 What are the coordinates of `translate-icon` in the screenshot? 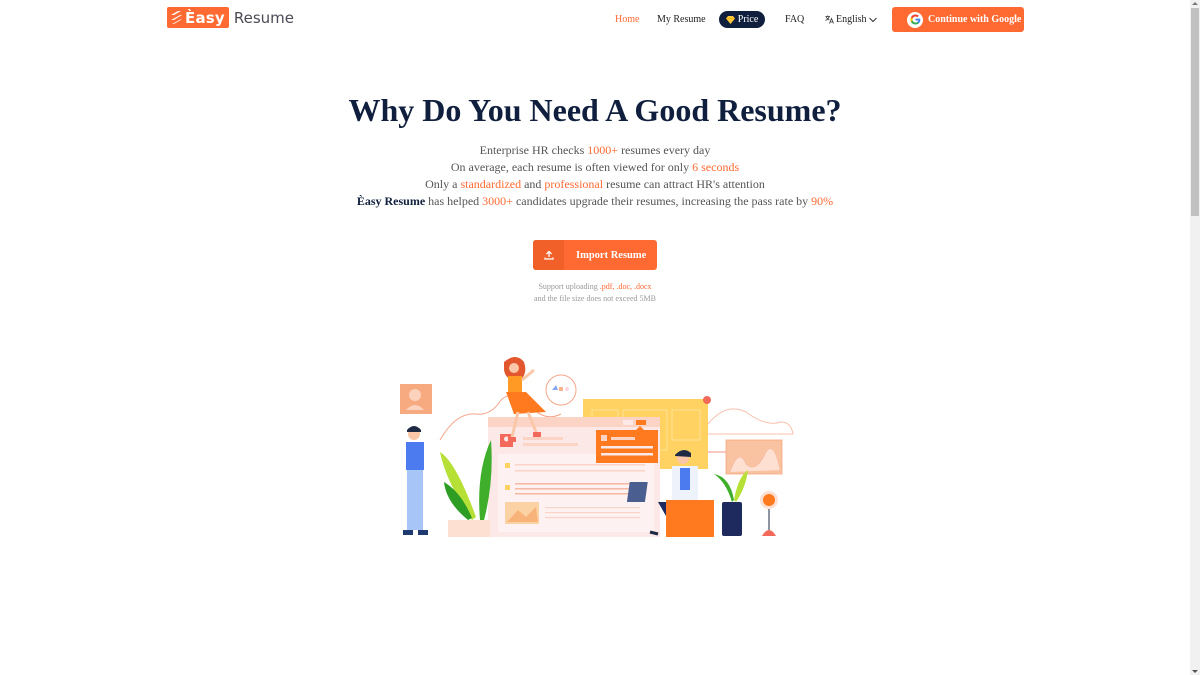 It's located at (829, 19).